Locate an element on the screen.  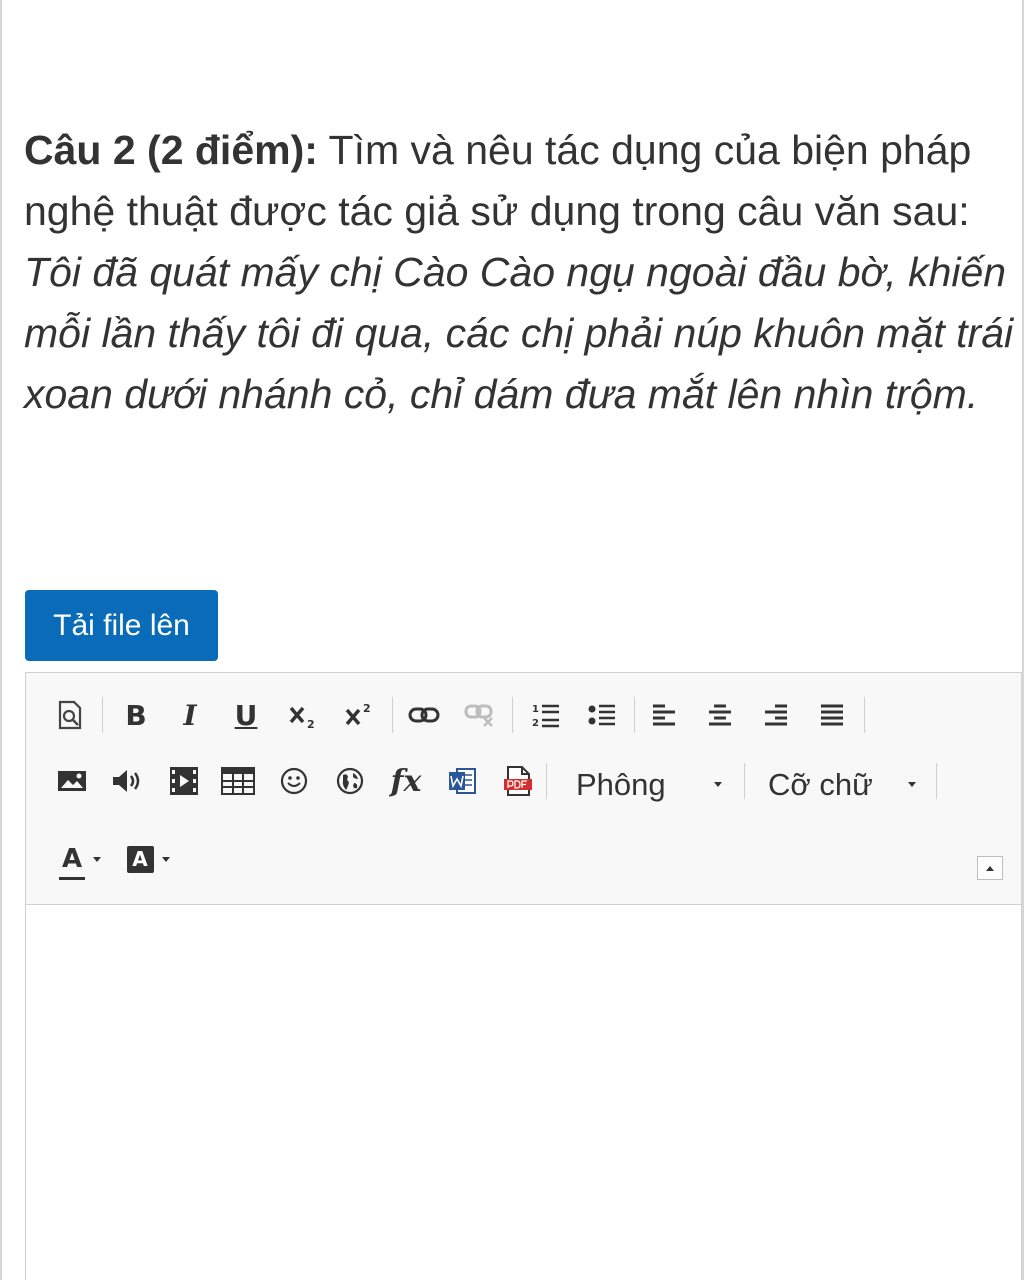
font-size-value: Cỡ chữ is located at coordinates (820, 784).